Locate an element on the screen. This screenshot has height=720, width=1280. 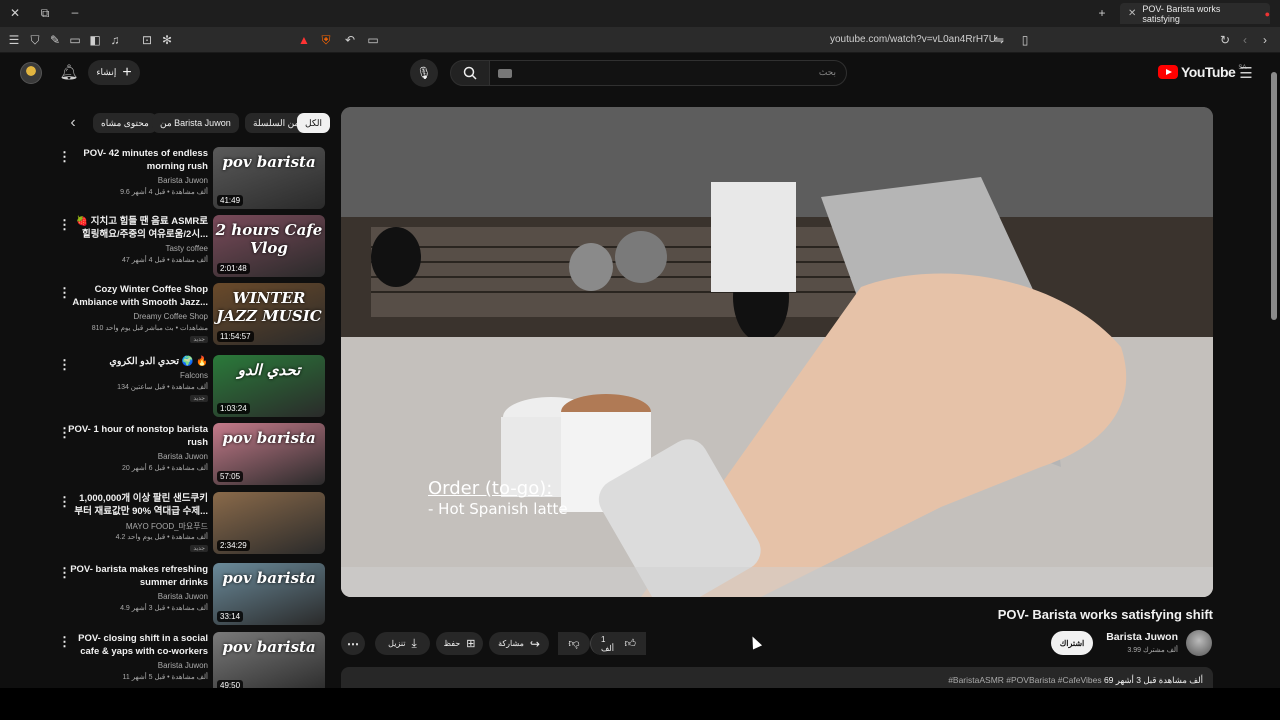
related-video-thumbnail: pov barista 57:05 is located at coordinates (269, 454).